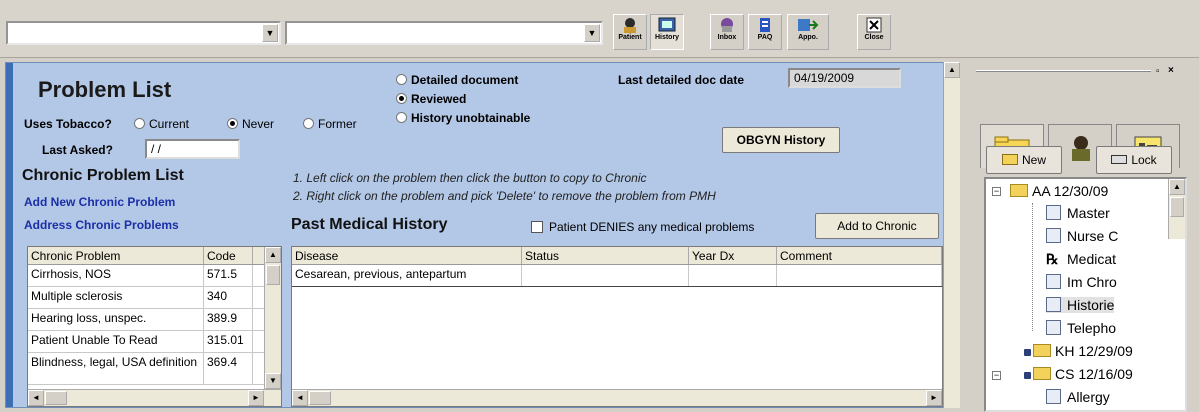  I want to click on table-row: Cesarean, previous, antepartum, so click(617, 276).